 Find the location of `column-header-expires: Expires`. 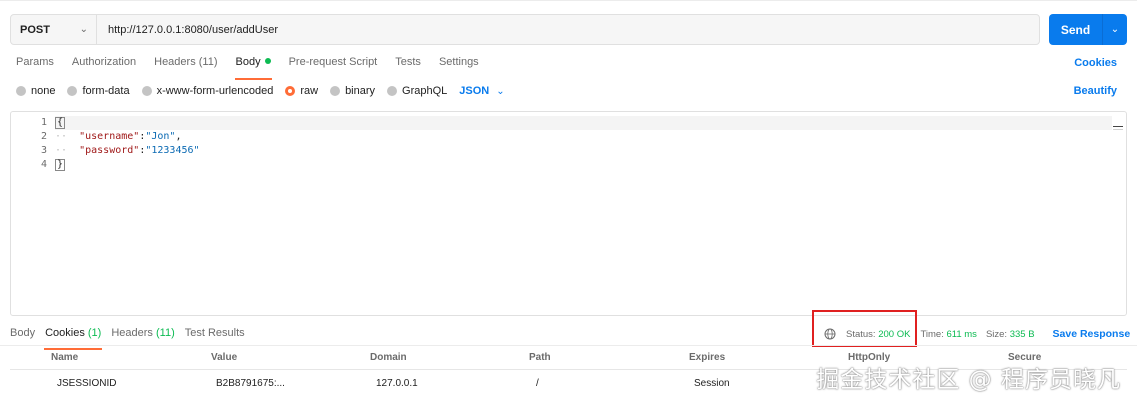

column-header-expires: Expires is located at coordinates (707, 357).